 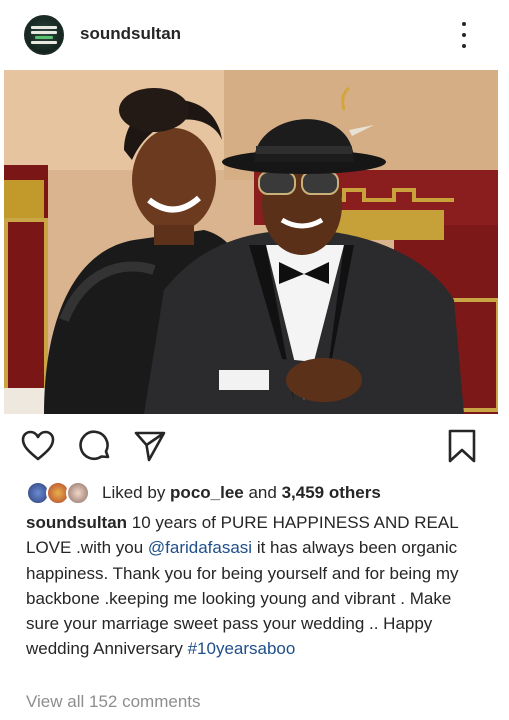 What do you see at coordinates (331, 493) in the screenshot?
I see `likes-count: 3,459 others` at bounding box center [331, 493].